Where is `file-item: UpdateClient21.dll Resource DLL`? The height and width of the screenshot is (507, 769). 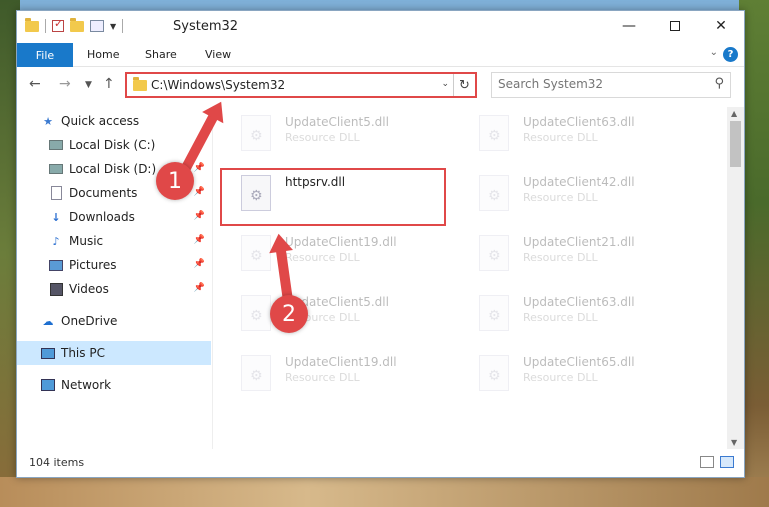 file-item: UpdateClient21.dll Resource DLL is located at coordinates (563, 252).